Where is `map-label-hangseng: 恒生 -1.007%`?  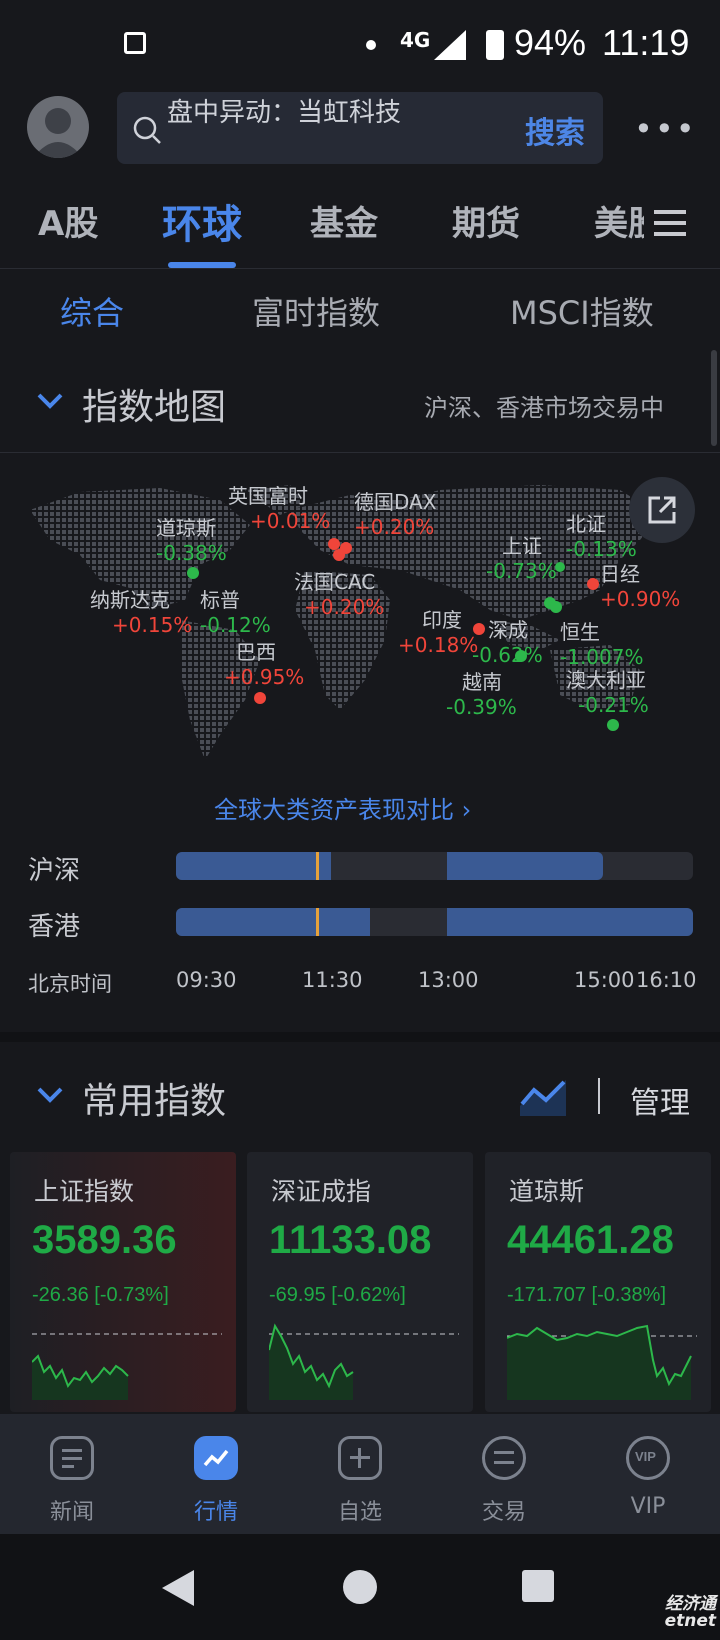 map-label-hangseng: 恒生 -1.007% is located at coordinates (601, 642).